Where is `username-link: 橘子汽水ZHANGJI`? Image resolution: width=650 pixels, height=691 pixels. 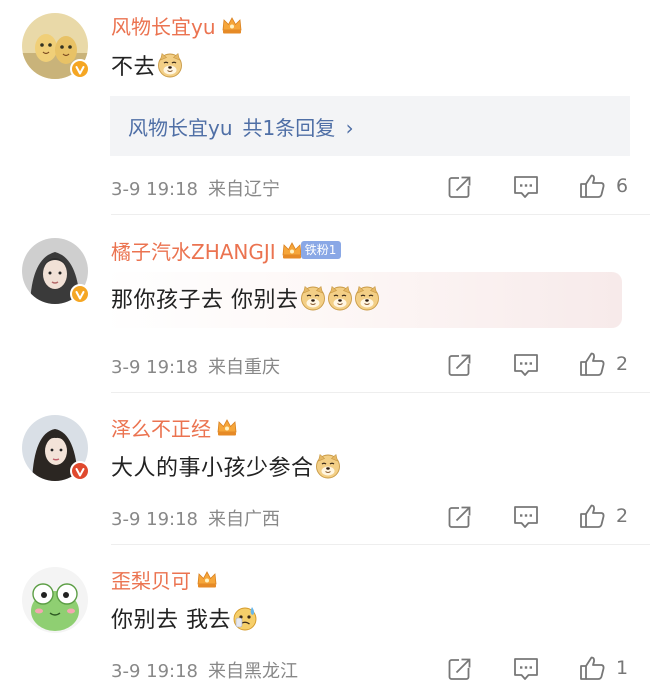 username-link: 橘子汽水ZHANGJI is located at coordinates (193, 250).